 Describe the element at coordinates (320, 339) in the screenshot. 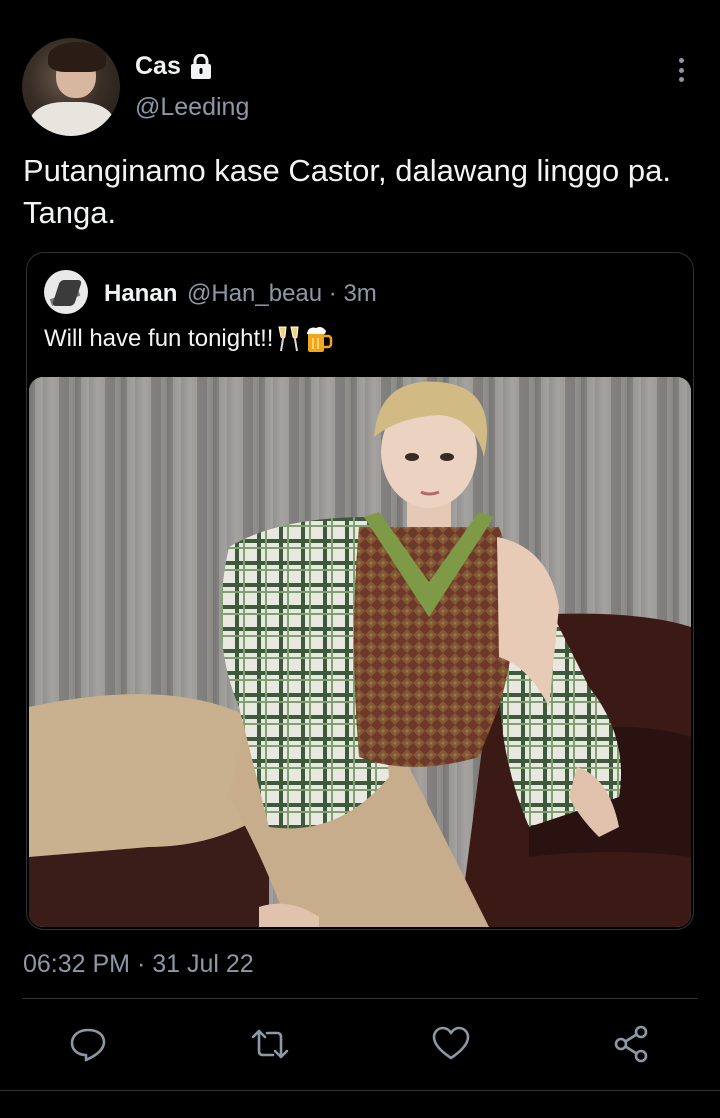

I see `beer-mug-icon` at that location.